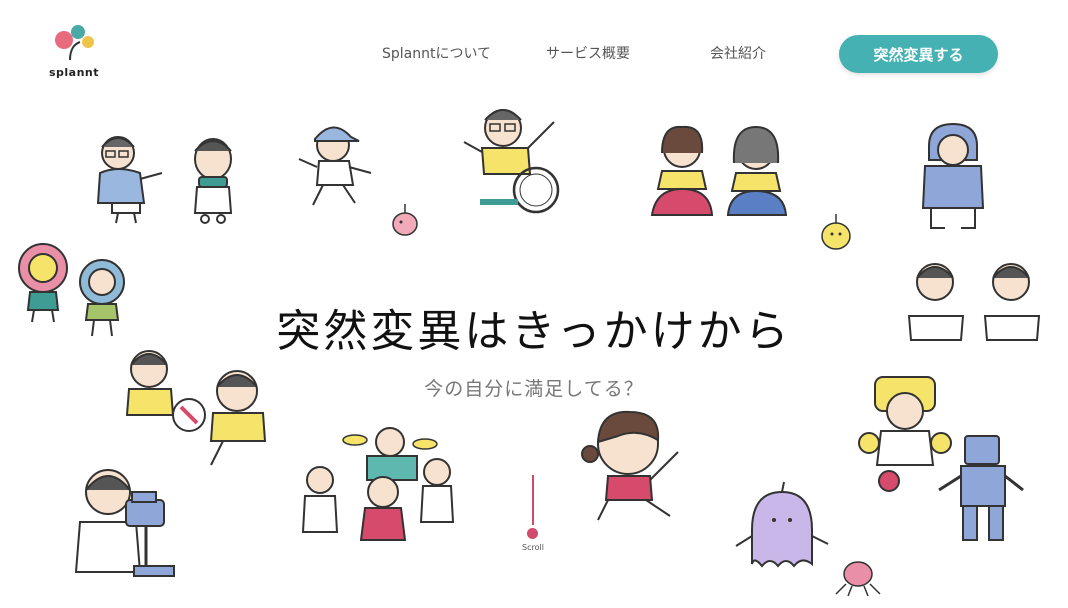 The height and width of the screenshot is (608, 1068). Describe the element at coordinates (213, 181) in the screenshot. I see `boy-with-scarf-illustration` at that location.